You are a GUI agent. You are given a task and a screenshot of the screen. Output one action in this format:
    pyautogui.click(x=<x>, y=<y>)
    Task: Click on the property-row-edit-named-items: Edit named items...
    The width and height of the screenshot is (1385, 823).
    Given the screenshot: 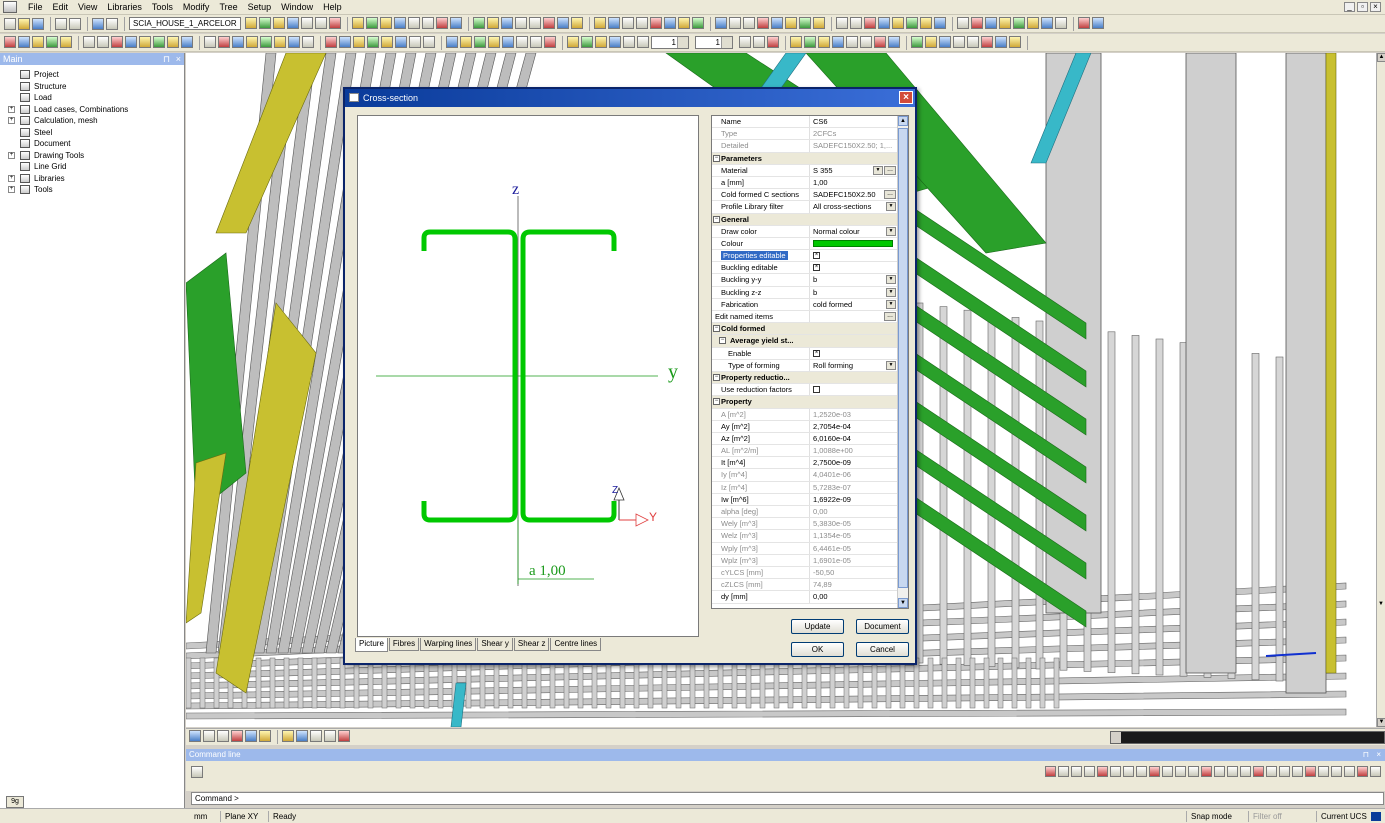 What is the action you would take?
    pyautogui.click(x=804, y=317)
    